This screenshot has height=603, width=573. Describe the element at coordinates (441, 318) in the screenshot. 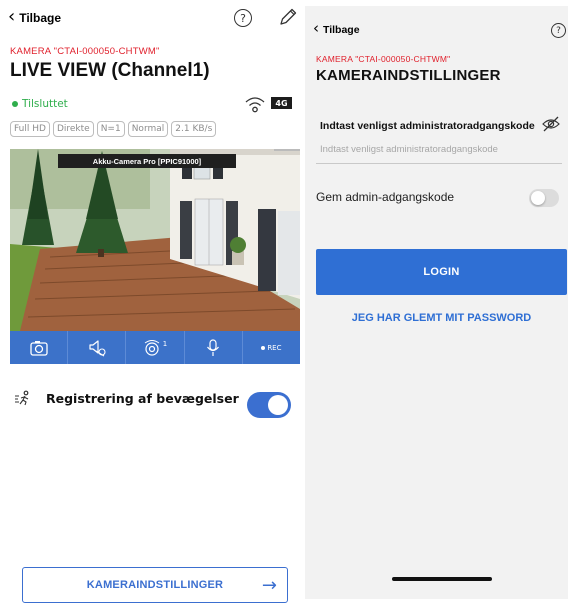

I see `forgot-password-link: JEG HAR GLEMT MIT PASSWORD` at that location.